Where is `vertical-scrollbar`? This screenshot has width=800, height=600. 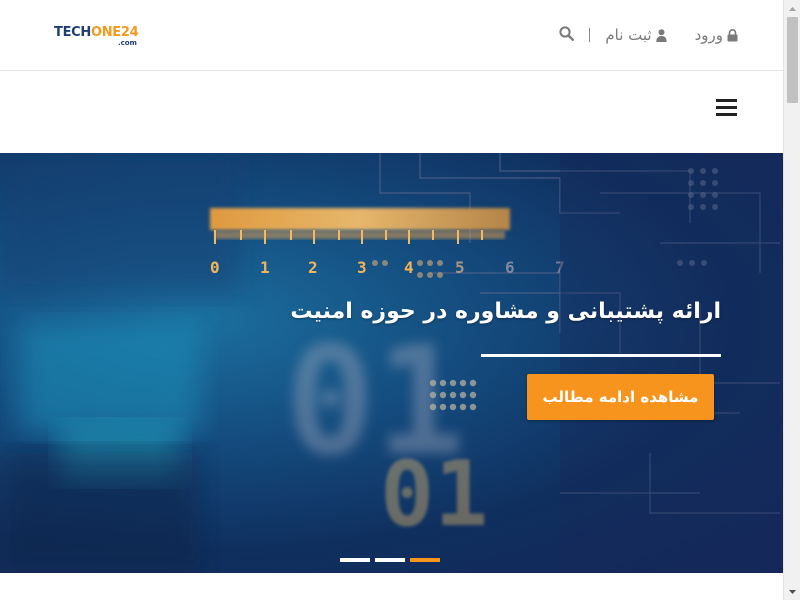
vertical-scrollbar is located at coordinates (791, 300).